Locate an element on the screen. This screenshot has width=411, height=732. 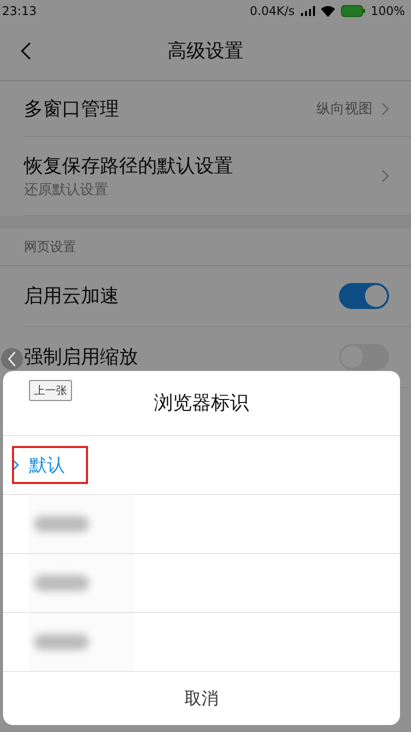
battery-percent: 100% is located at coordinates (387, 11).